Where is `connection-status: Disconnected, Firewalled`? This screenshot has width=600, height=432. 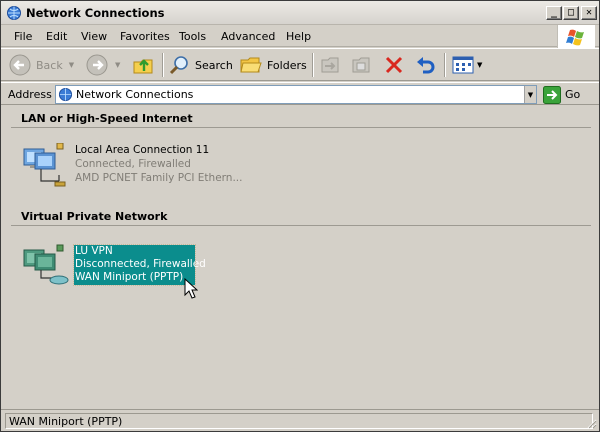 connection-status: Disconnected, Firewalled is located at coordinates (140, 264).